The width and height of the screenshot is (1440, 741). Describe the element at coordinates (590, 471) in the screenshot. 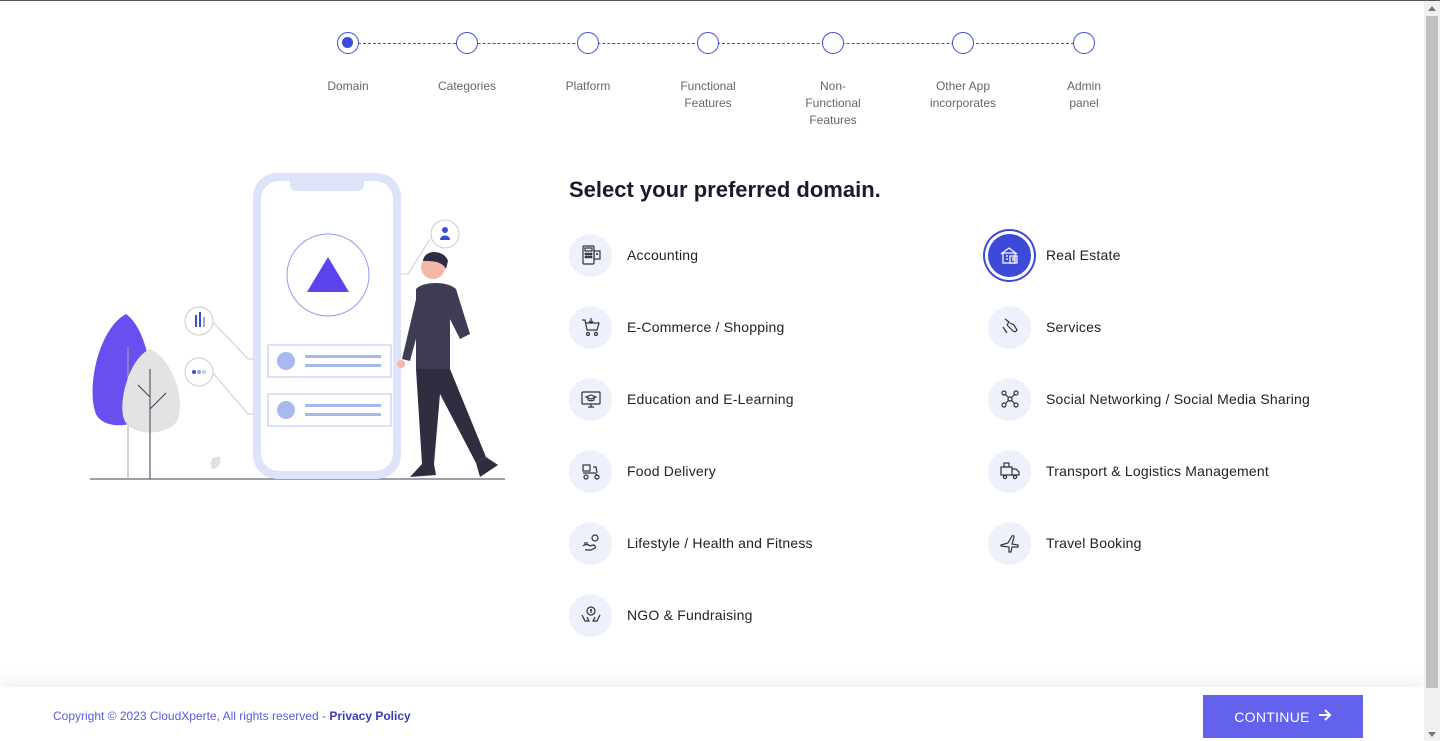

I see `delivery-scooter-icon` at that location.